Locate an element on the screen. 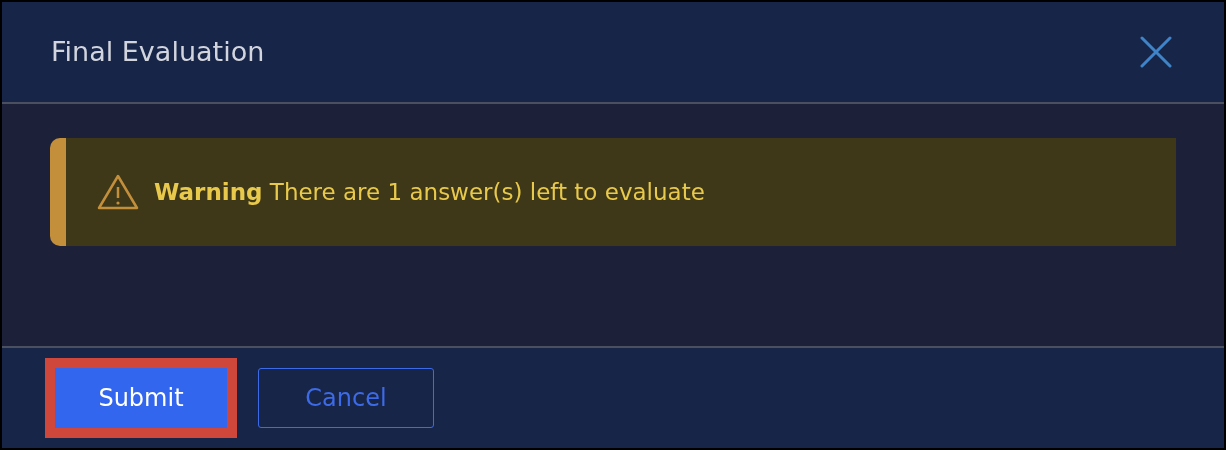 Image resolution: width=1226 pixels, height=450 pixels. close-icon is located at coordinates (1156, 52).